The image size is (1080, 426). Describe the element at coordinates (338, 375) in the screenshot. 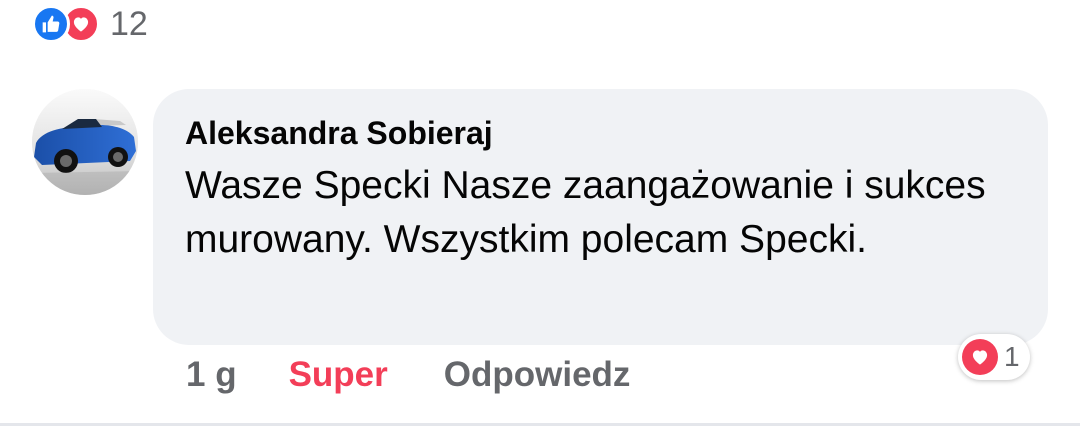

I see `super-reaction-button: Super` at that location.